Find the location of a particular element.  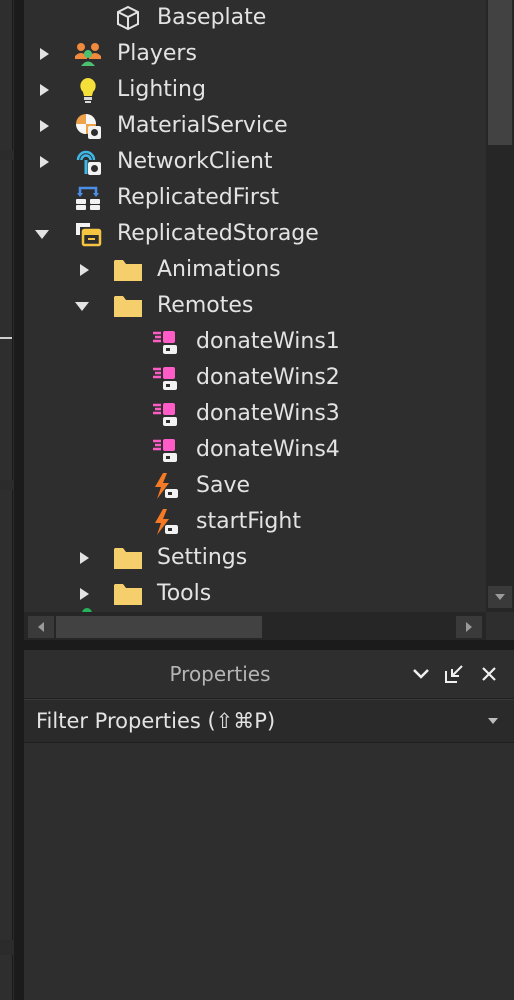

tree-item-label: donateWins4 is located at coordinates (268, 449).